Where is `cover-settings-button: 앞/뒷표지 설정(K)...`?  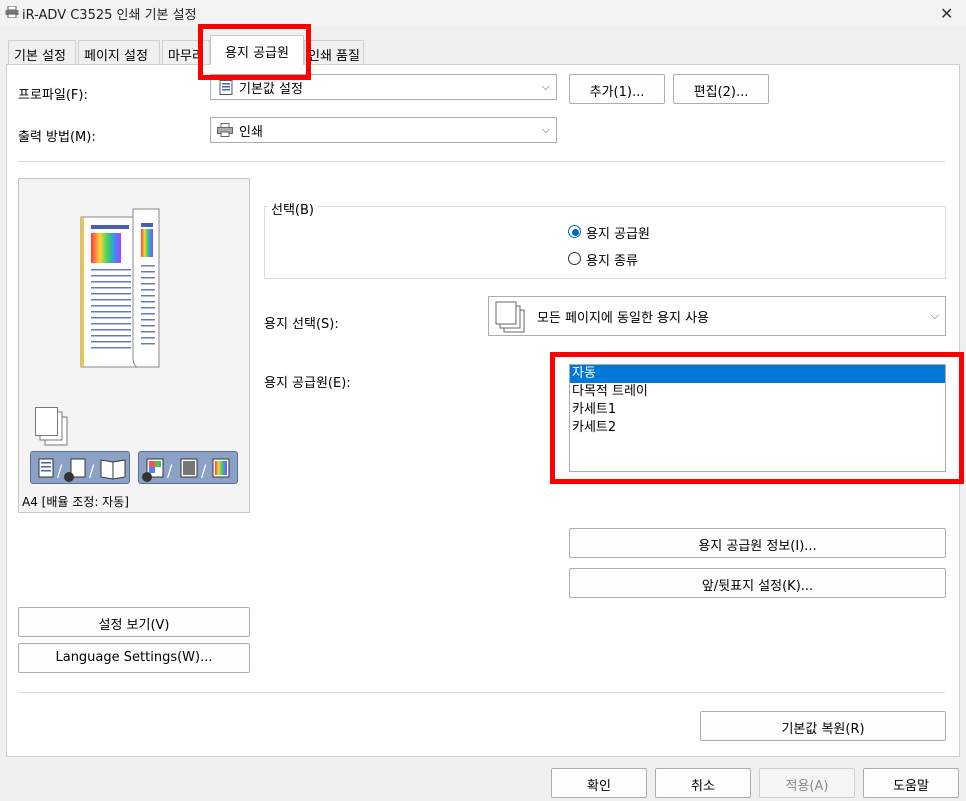 cover-settings-button: 앞/뒷표지 설정(K)... is located at coordinates (757, 583).